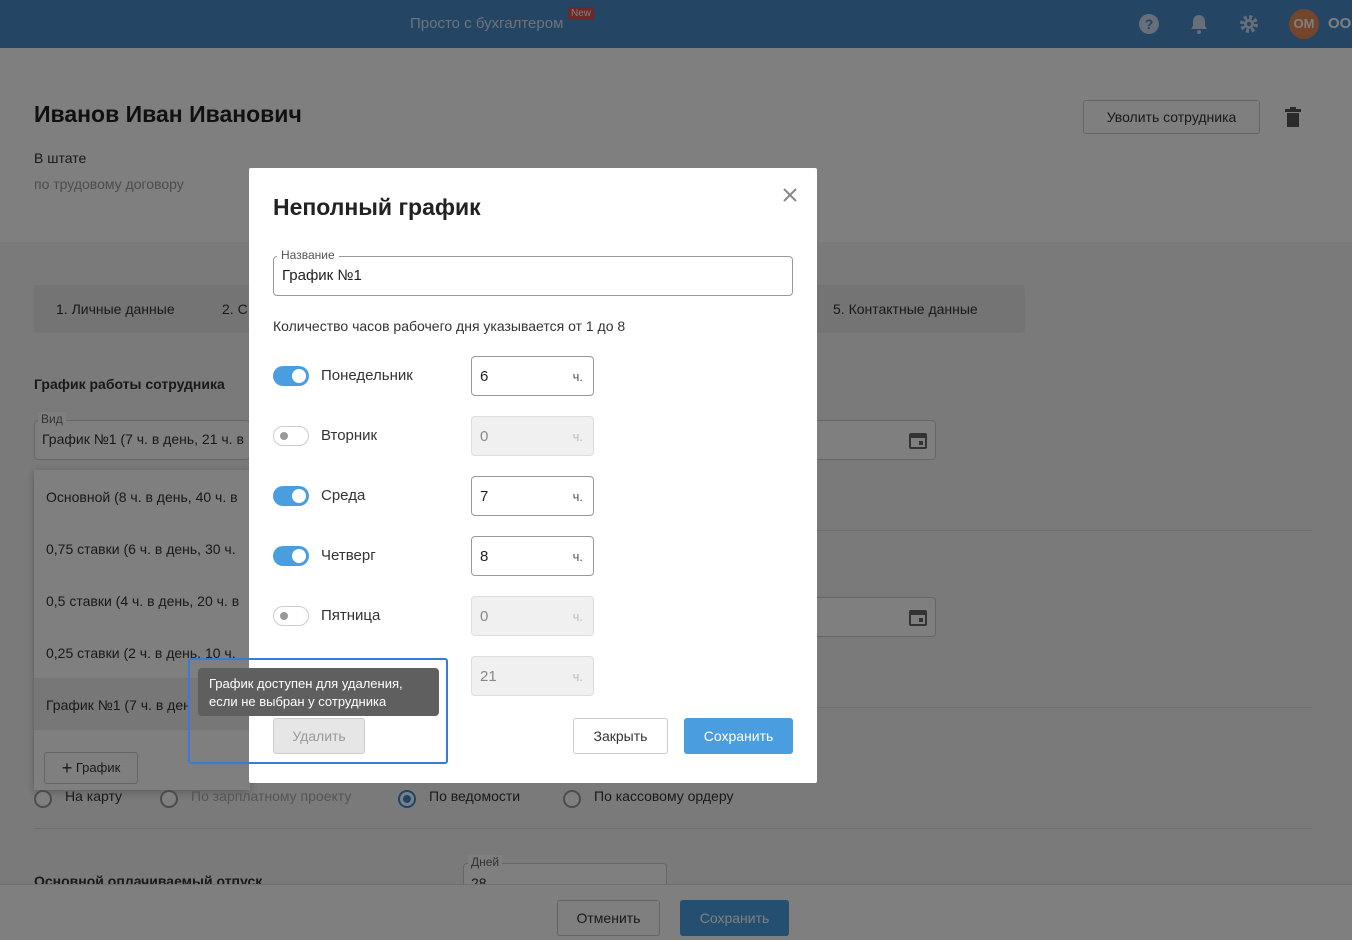 This screenshot has width=1352, height=940. I want to click on toggle-friday, so click(291, 616).